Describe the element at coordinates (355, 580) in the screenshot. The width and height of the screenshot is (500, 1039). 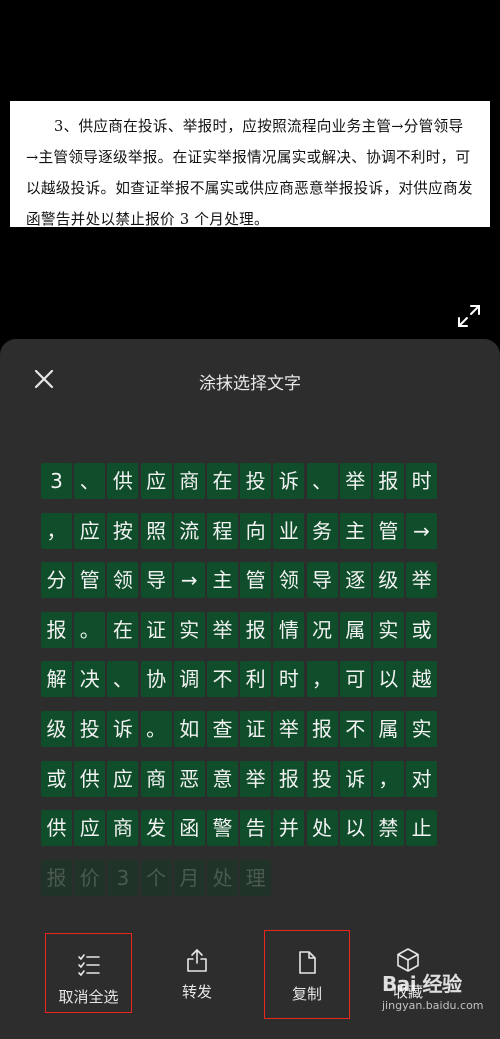
I see `char-cell: 逐` at that location.